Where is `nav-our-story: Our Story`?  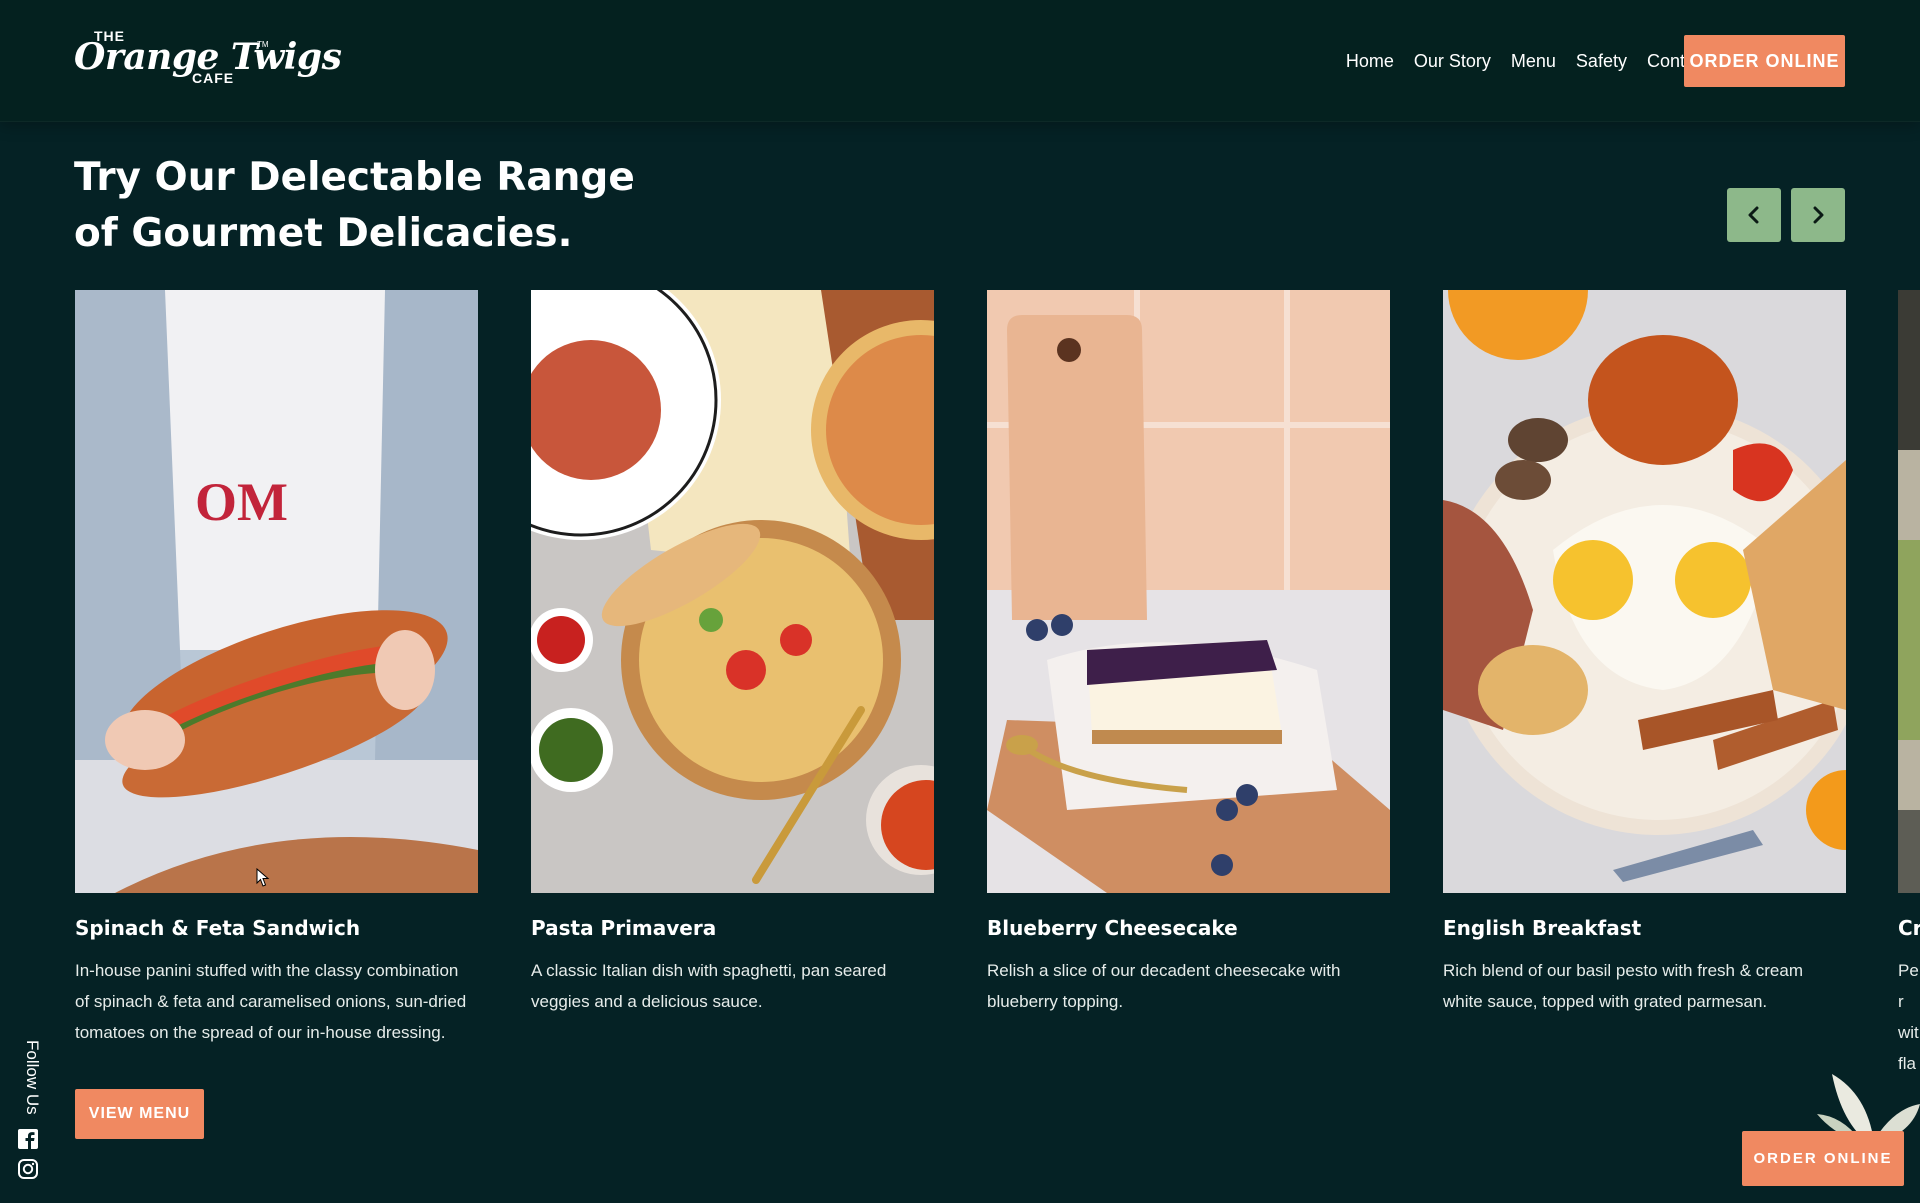 nav-our-story: Our Story is located at coordinates (1452, 61).